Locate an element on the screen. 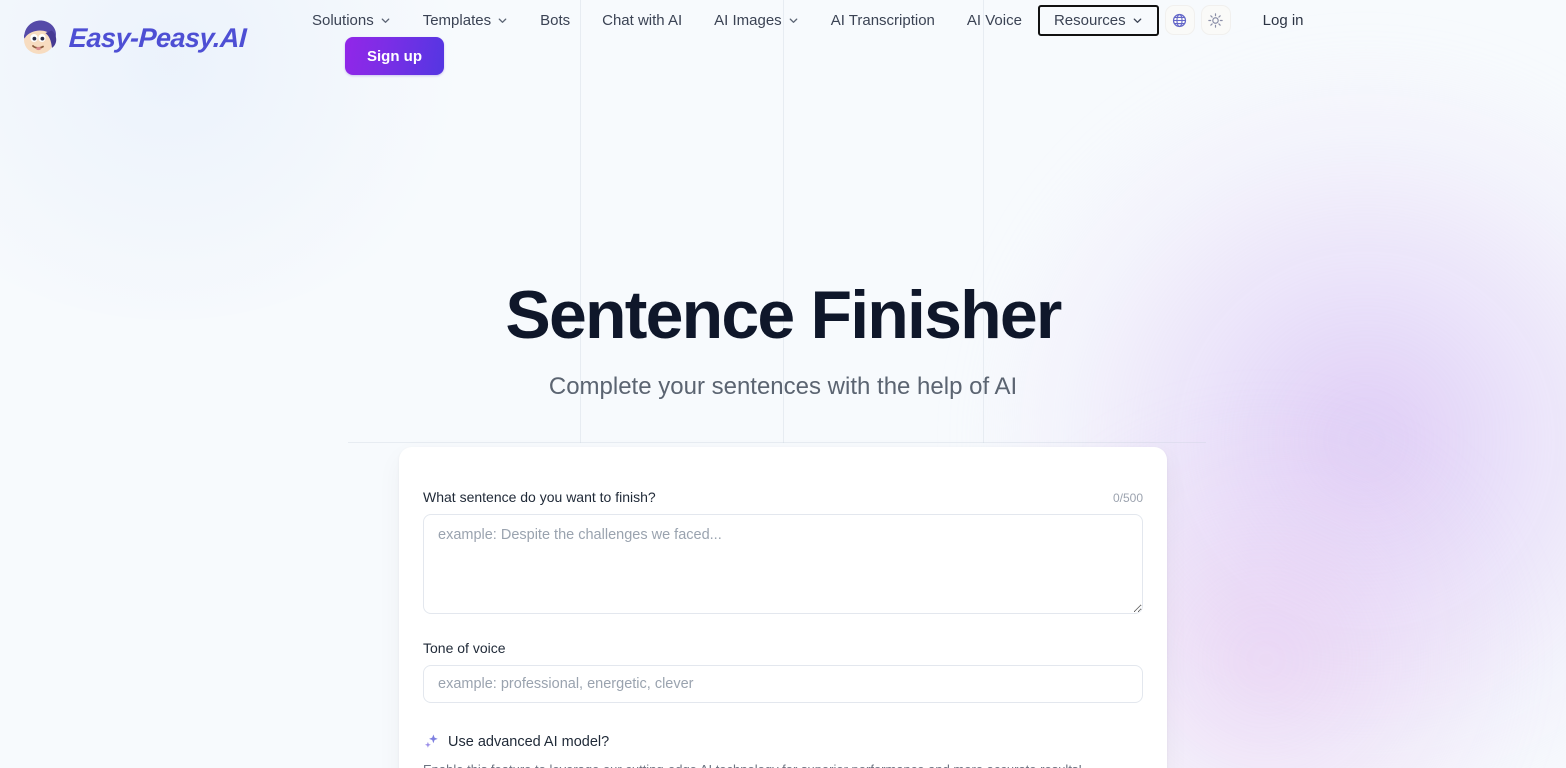  nav-item-ai-transcription: AI Transcription is located at coordinates (883, 20).